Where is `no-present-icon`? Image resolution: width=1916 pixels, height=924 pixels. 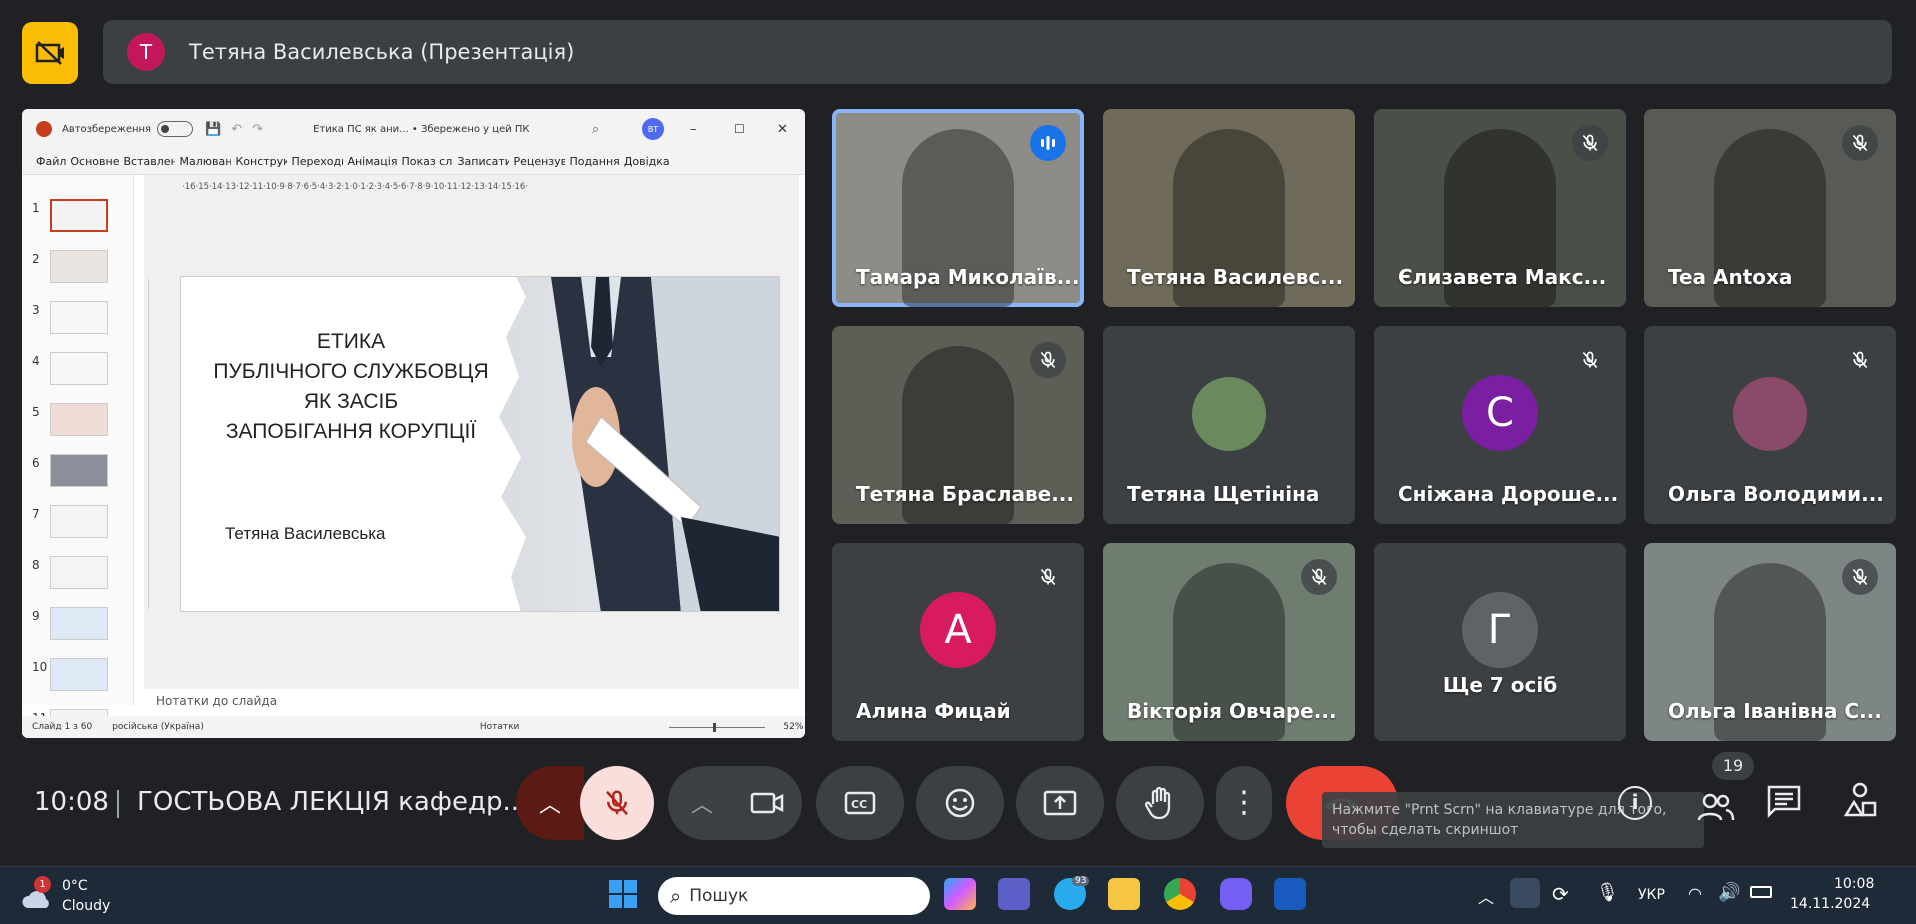
no-present-icon is located at coordinates (49, 53).